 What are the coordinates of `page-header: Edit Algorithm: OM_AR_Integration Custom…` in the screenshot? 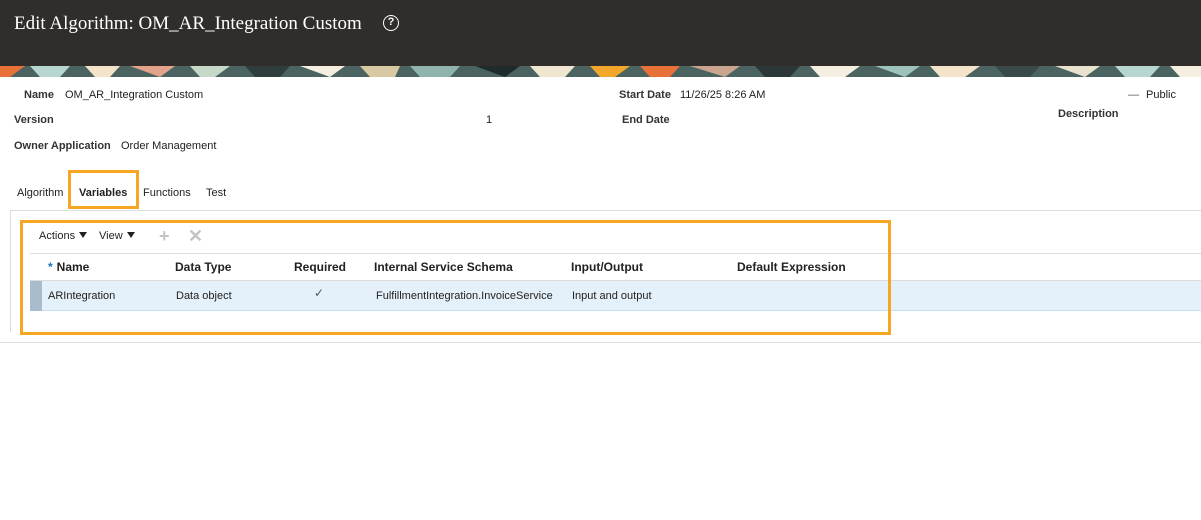 It's located at (600, 33).